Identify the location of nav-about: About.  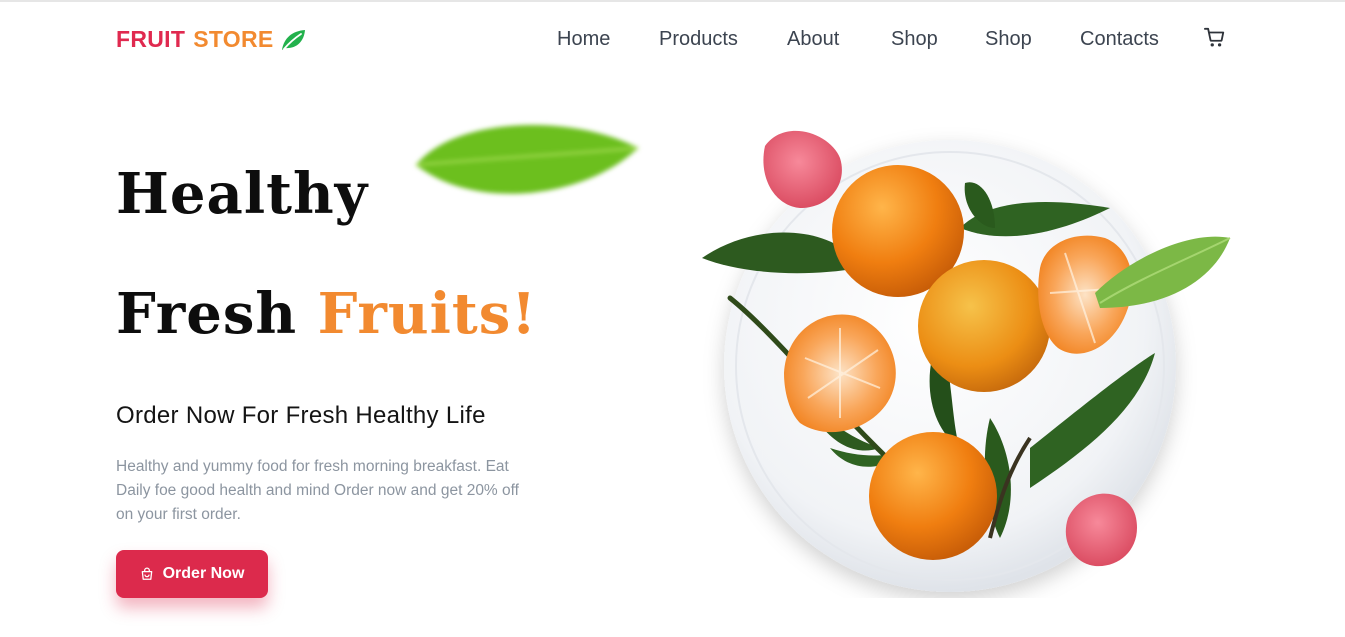
(813, 39).